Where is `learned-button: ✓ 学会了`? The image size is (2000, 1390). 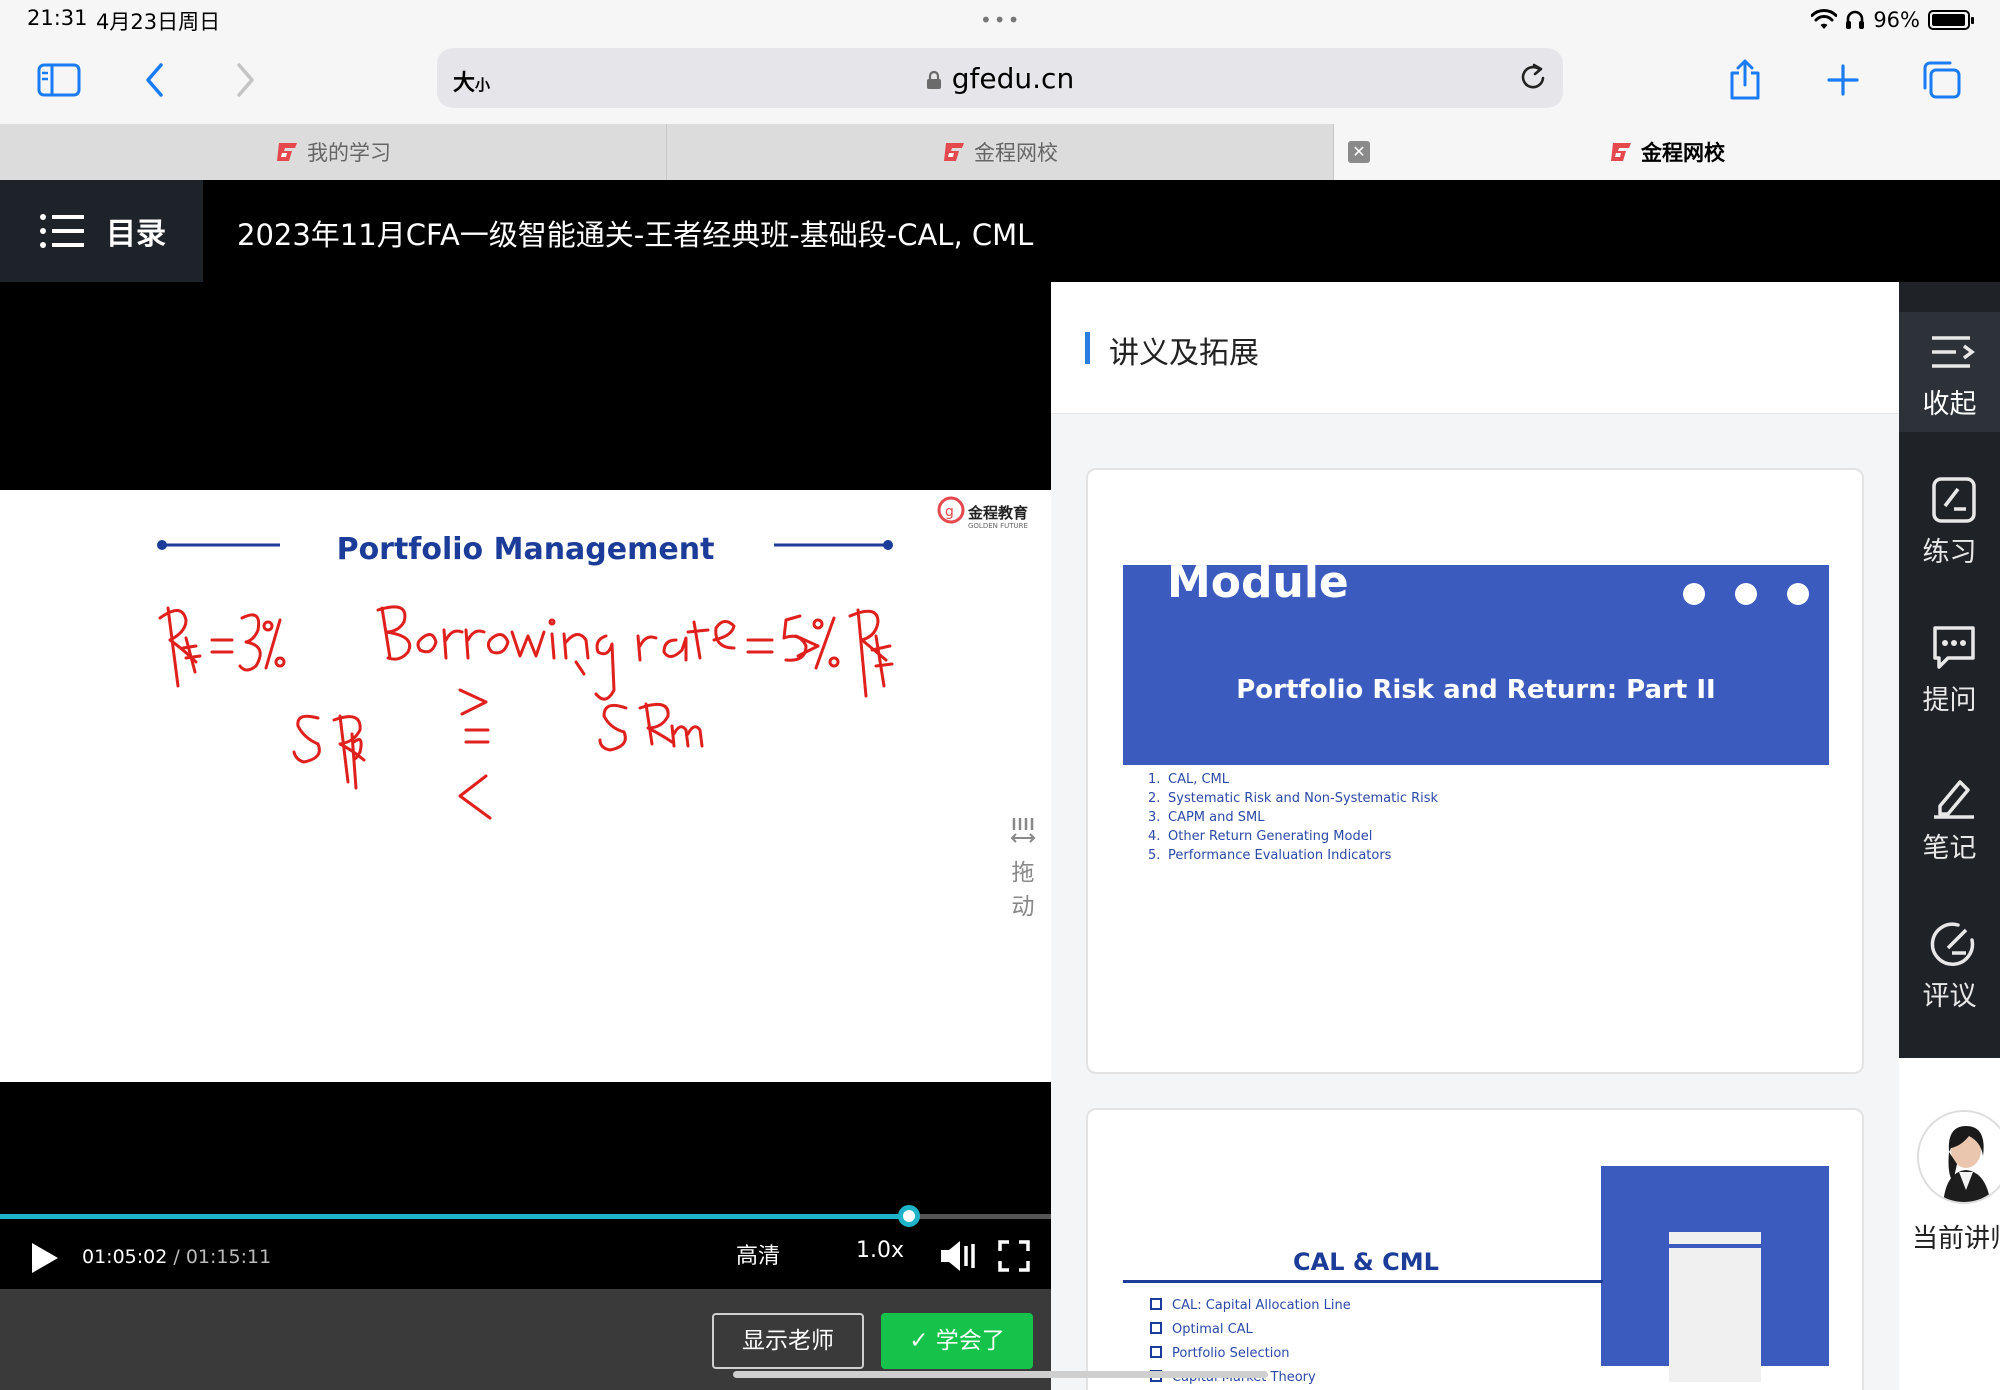
learned-button: ✓ 学会了 is located at coordinates (957, 1341).